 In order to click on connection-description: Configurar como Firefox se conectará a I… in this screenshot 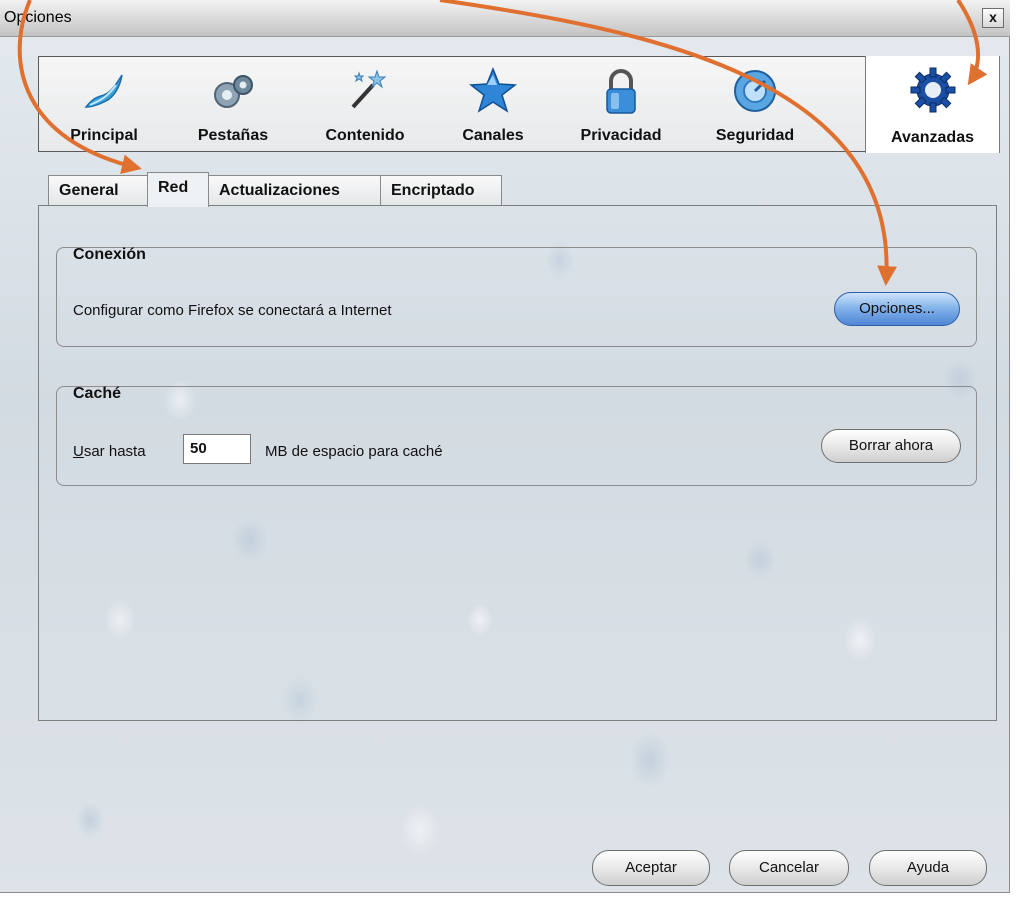, I will do `click(232, 310)`.